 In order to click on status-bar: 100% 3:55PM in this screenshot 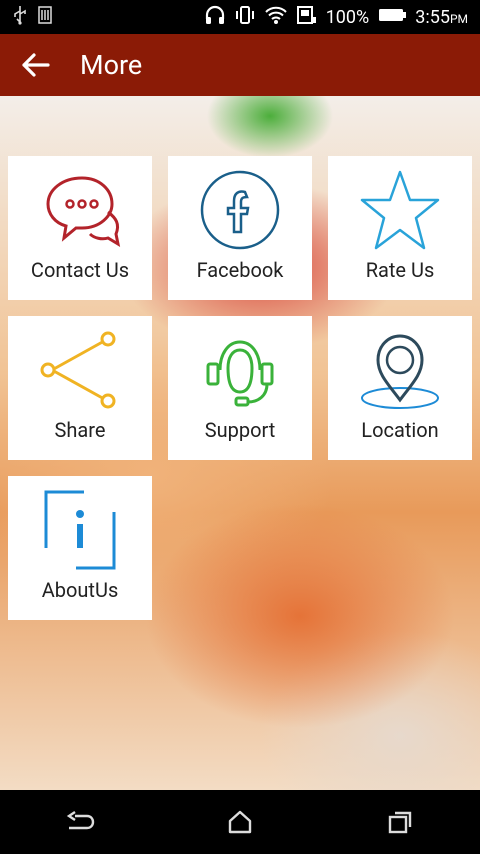, I will do `click(240, 17)`.